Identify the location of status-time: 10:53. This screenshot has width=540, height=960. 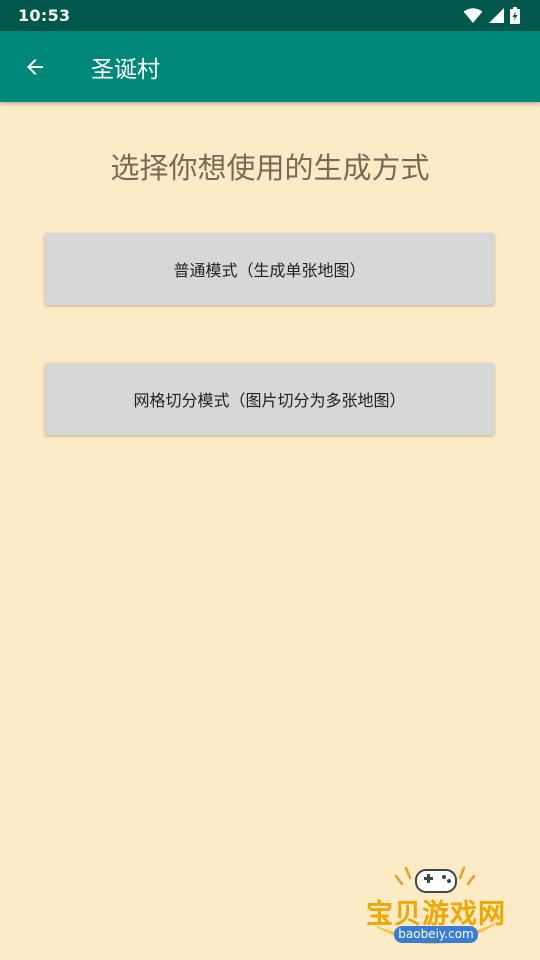
(44, 15).